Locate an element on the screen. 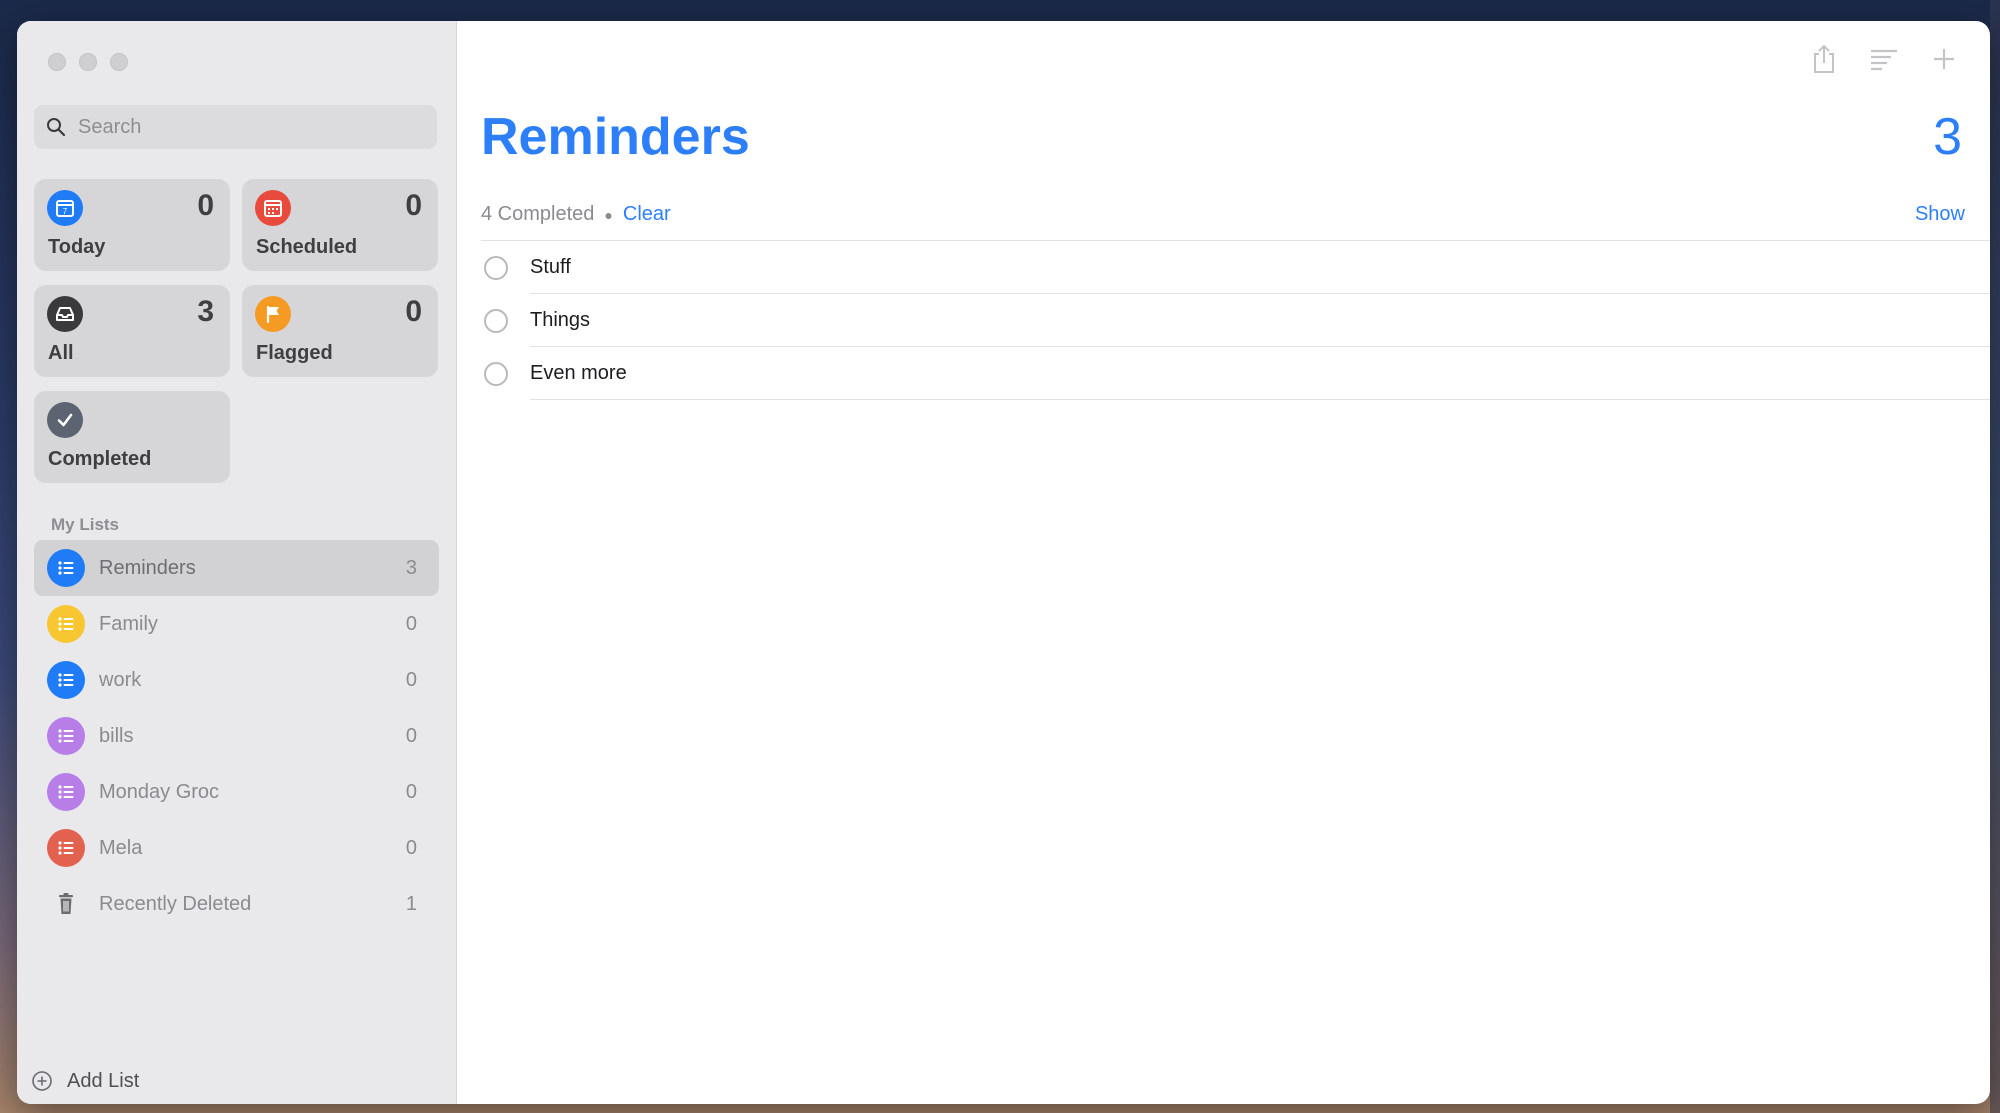 This screenshot has width=2000, height=1113. list-name: Reminders is located at coordinates (147, 567).